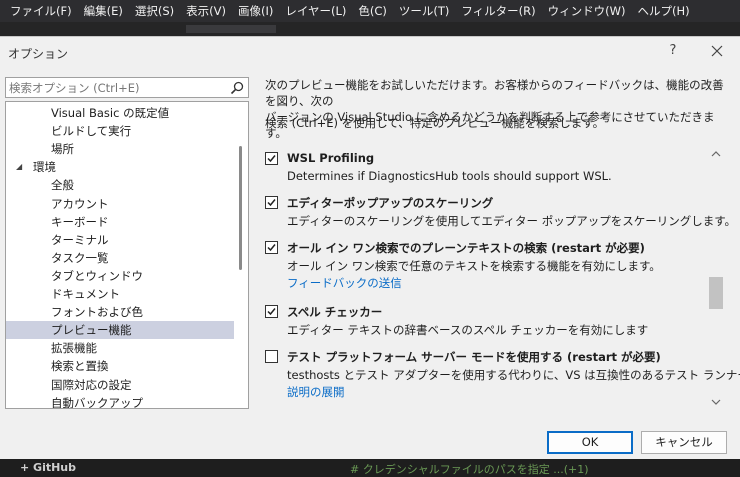 The image size is (740, 477). What do you see at coordinates (103, 11) in the screenshot?
I see `menu-item: 編集(E)` at bounding box center [103, 11].